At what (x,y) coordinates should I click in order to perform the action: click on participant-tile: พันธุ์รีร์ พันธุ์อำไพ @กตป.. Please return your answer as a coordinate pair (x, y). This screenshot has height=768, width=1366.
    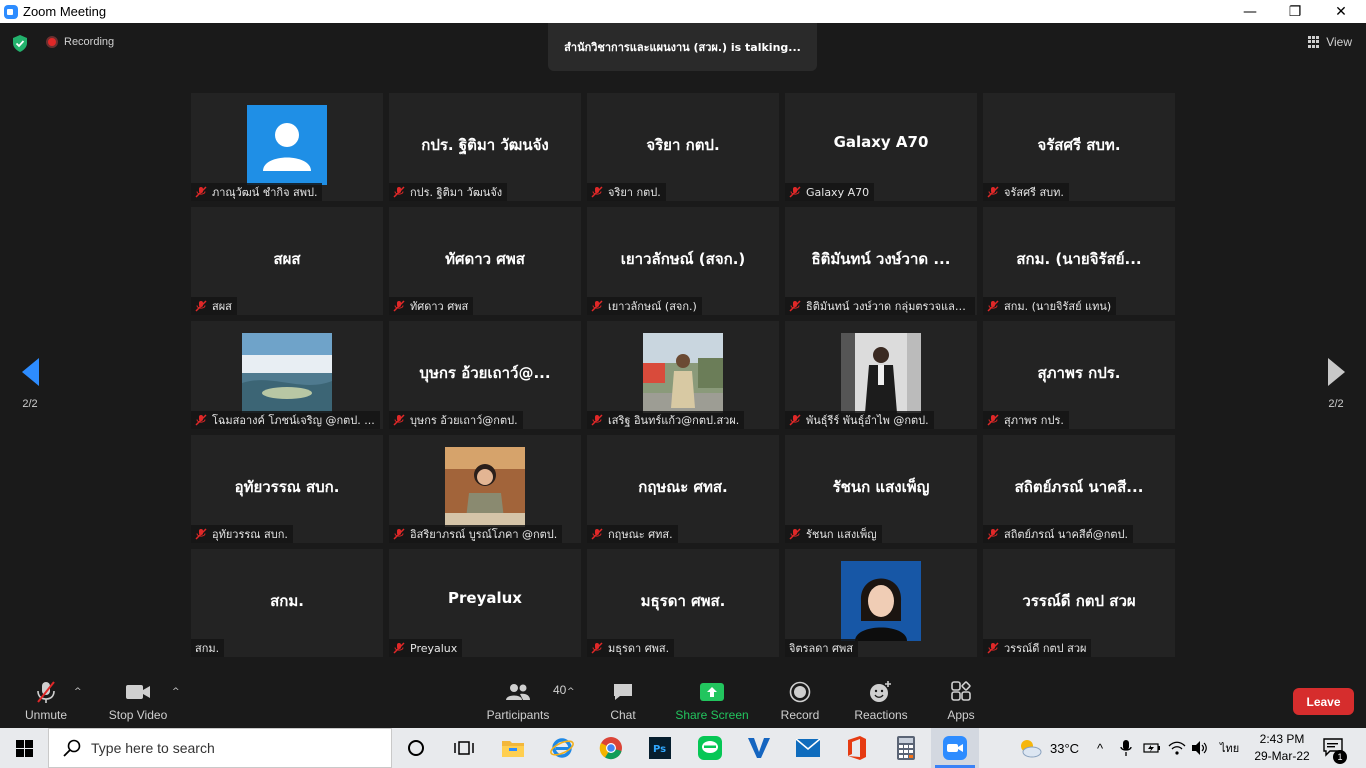
    Looking at the image, I should click on (881, 375).